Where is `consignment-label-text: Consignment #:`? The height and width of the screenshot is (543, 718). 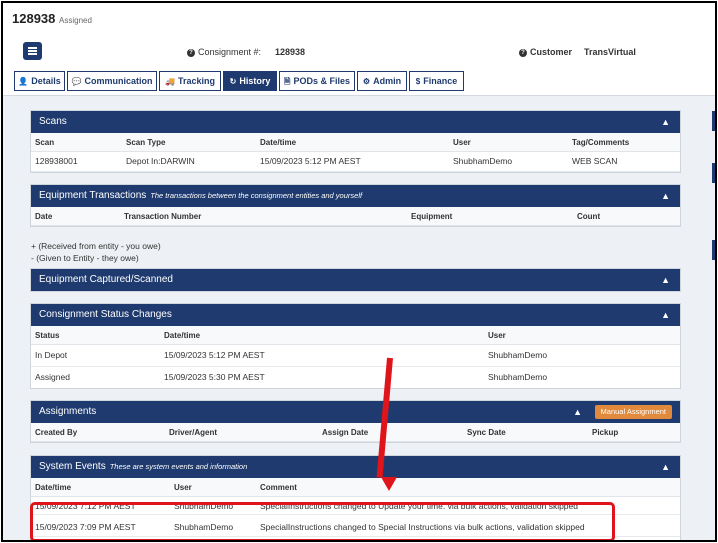
consignment-label-text: Consignment #: is located at coordinates (230, 52).